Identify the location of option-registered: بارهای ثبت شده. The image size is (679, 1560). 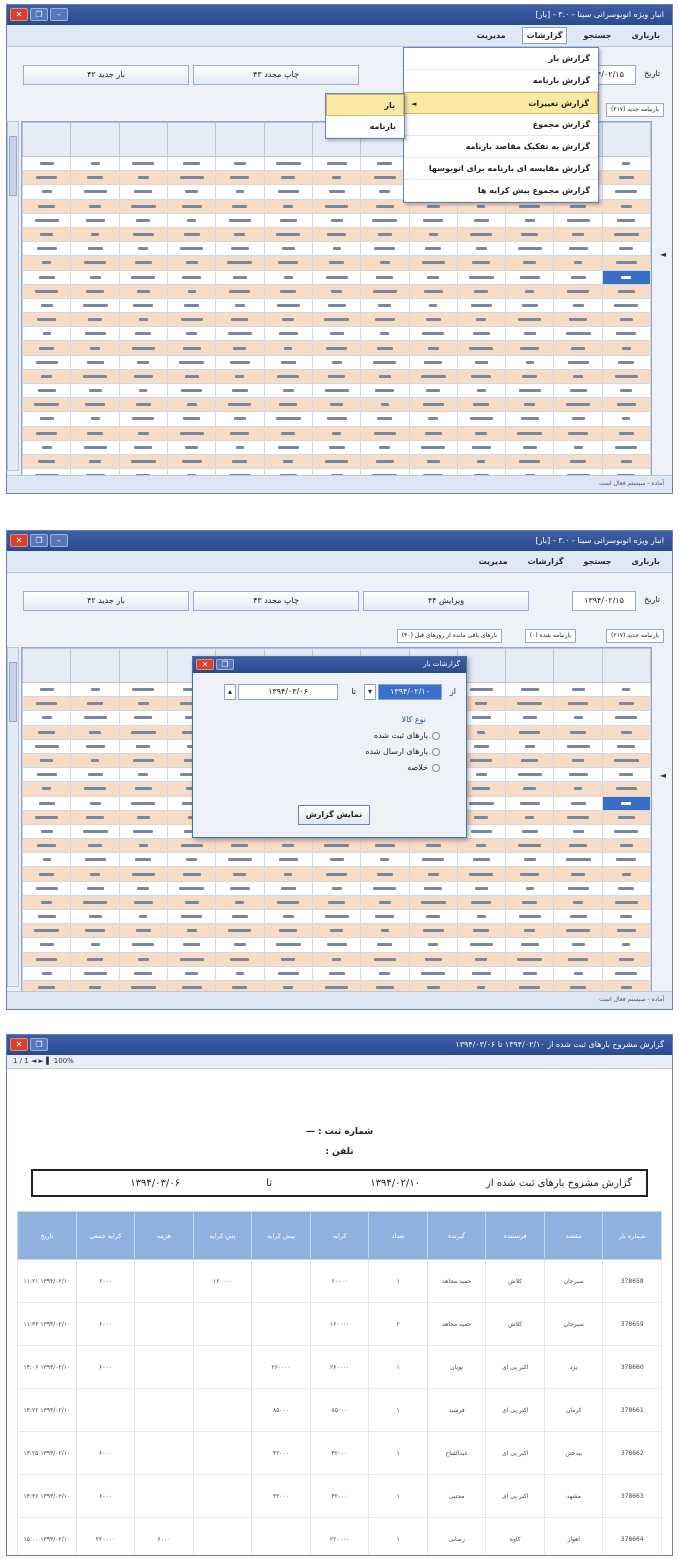
(407, 735).